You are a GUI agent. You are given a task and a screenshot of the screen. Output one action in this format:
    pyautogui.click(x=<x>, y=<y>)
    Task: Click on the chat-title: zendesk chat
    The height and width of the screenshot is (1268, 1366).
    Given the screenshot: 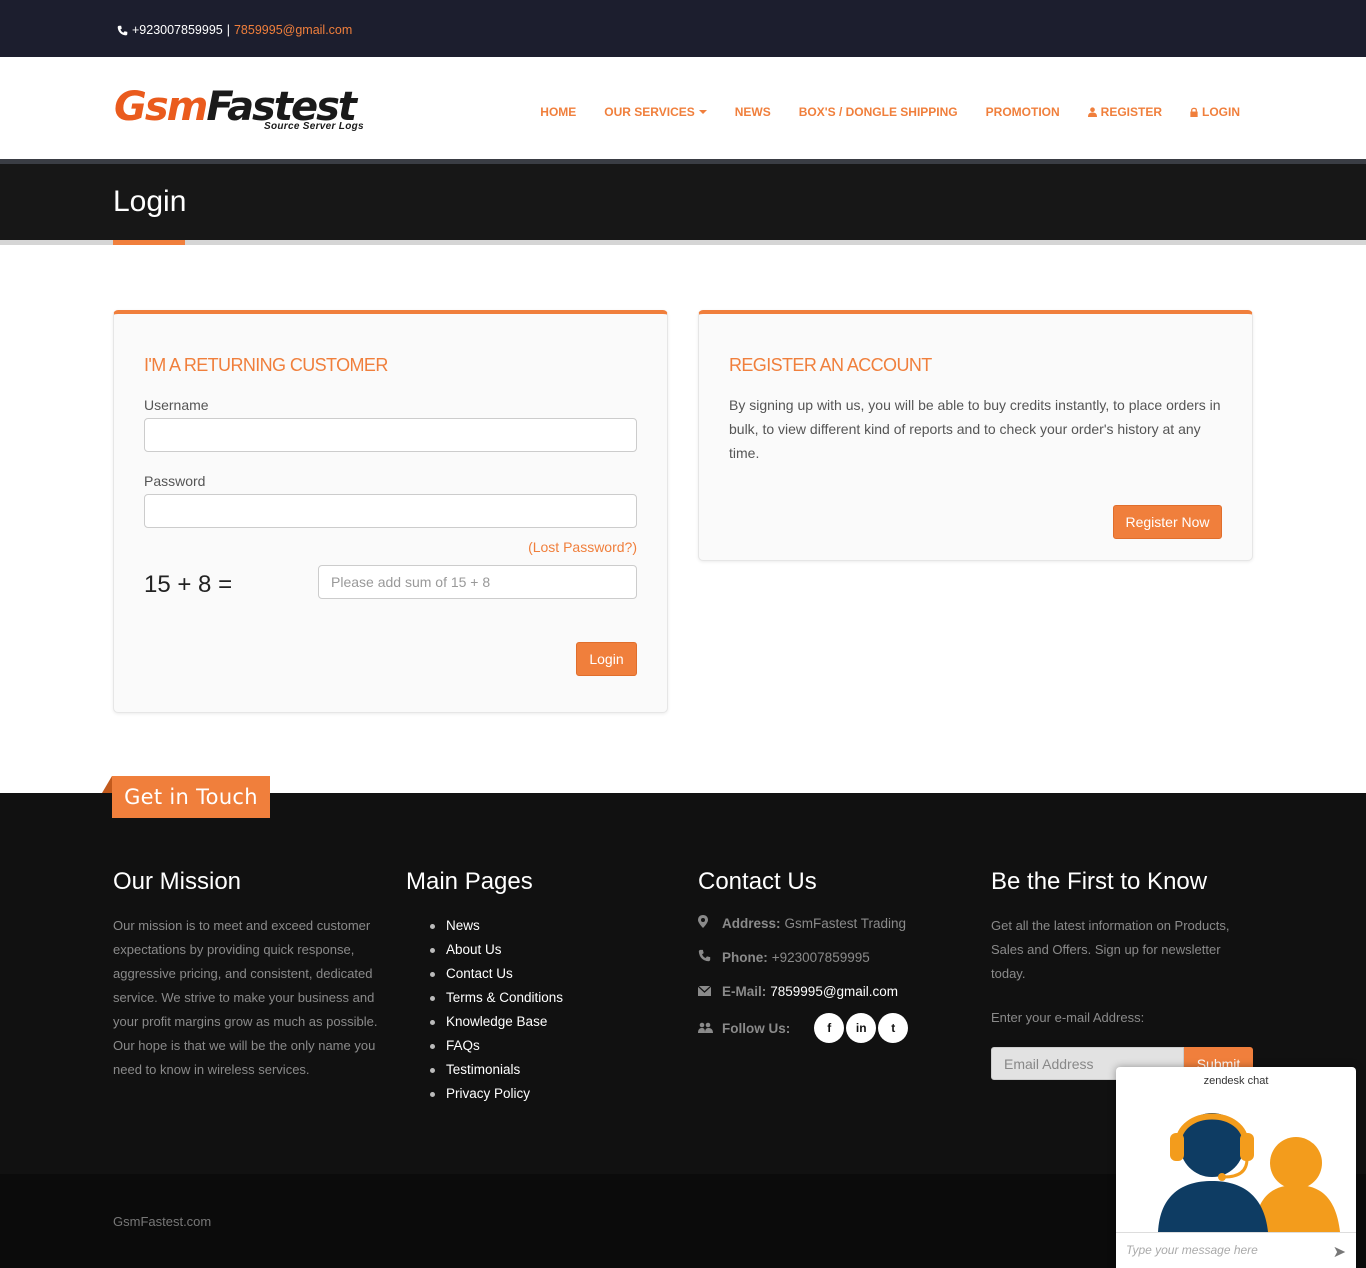 What is the action you would take?
    pyautogui.click(x=1236, y=1081)
    